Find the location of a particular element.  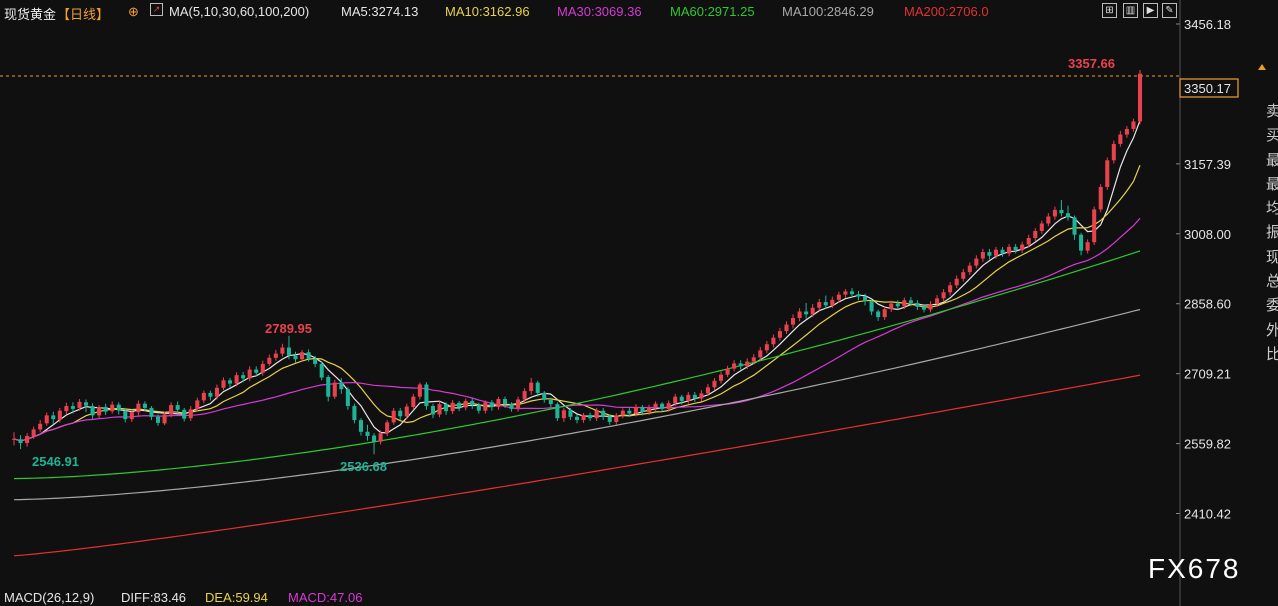

ma-settings-icon: ↗ is located at coordinates (156, 9).